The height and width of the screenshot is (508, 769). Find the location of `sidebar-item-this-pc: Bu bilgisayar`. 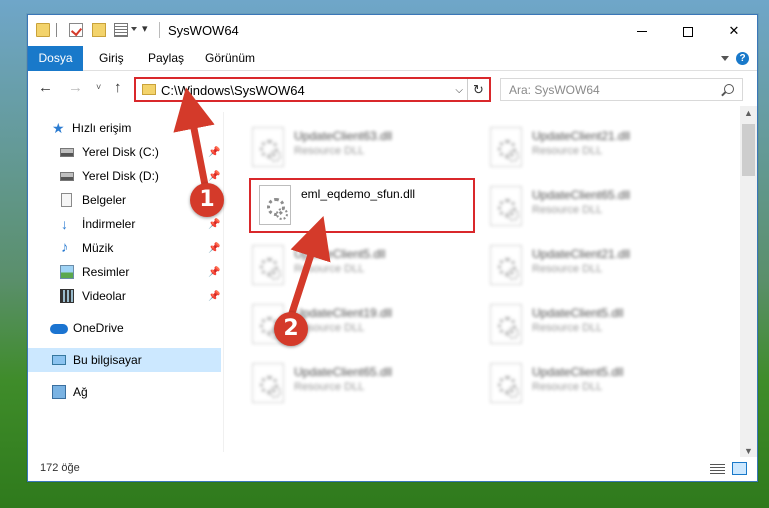

sidebar-item-this-pc: Bu bilgisayar is located at coordinates (124, 360).